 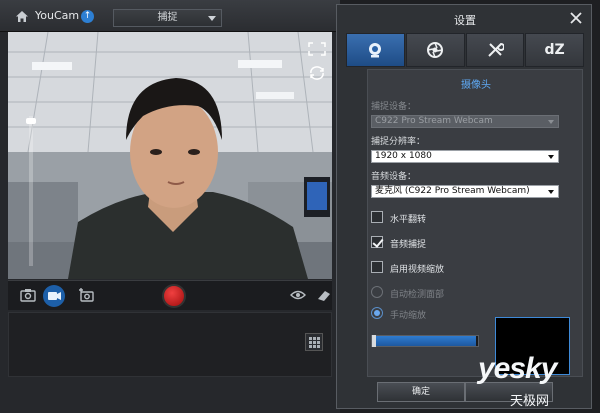 I want to click on audio-device-select: 麦克风 (C922 Pro Stream Webcam), so click(x=465, y=191).